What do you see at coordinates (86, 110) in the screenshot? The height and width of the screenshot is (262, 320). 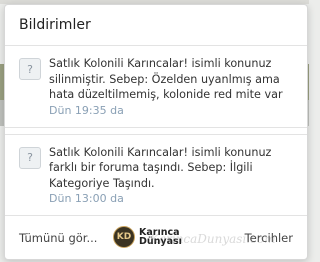 I see `notification-time: Dün 19:35 da` at bounding box center [86, 110].